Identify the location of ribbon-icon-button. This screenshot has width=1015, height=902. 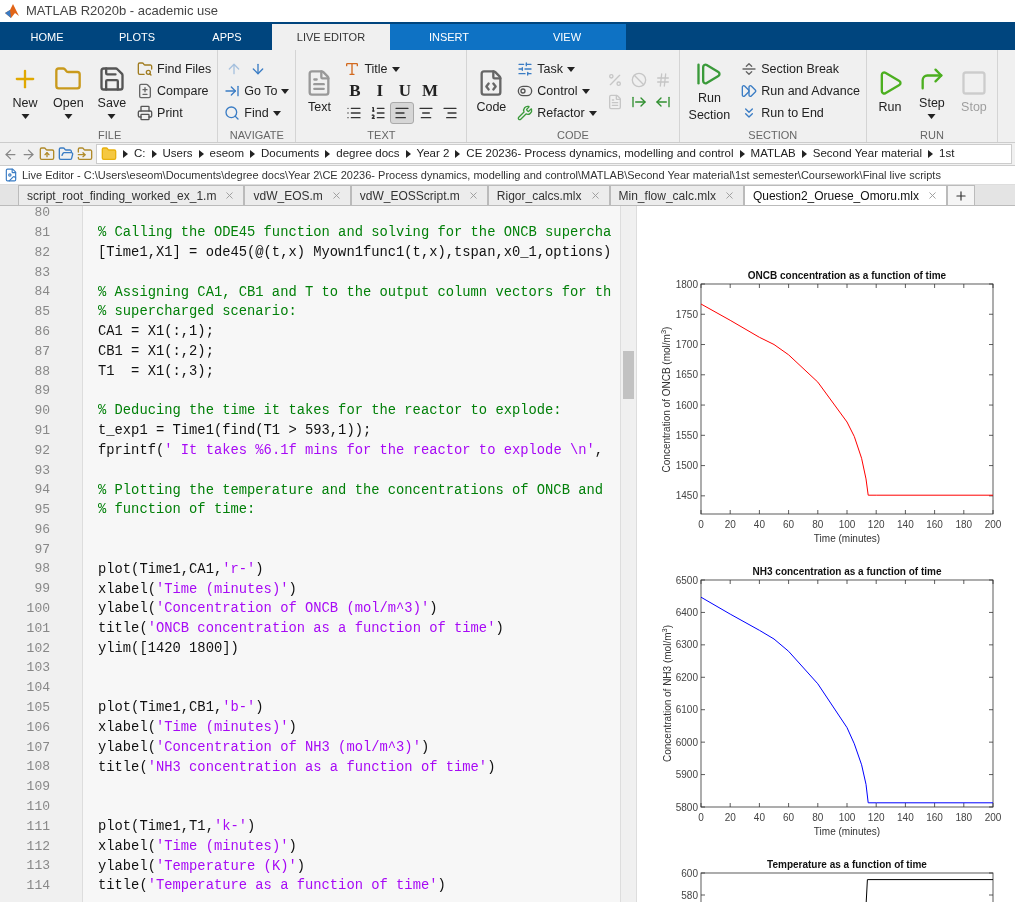
(402, 113).